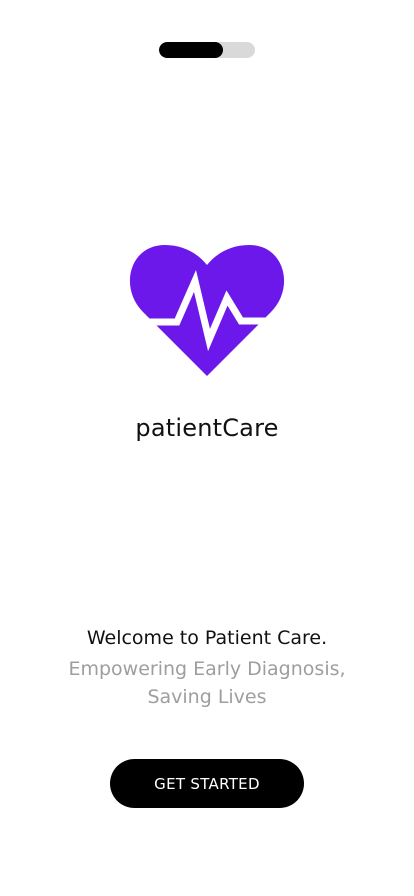 The height and width of the screenshot is (896, 414). What do you see at coordinates (207, 683) in the screenshot?
I see `welcome-tagline: Empowering Early Diagnosis, Saving Lives` at bounding box center [207, 683].